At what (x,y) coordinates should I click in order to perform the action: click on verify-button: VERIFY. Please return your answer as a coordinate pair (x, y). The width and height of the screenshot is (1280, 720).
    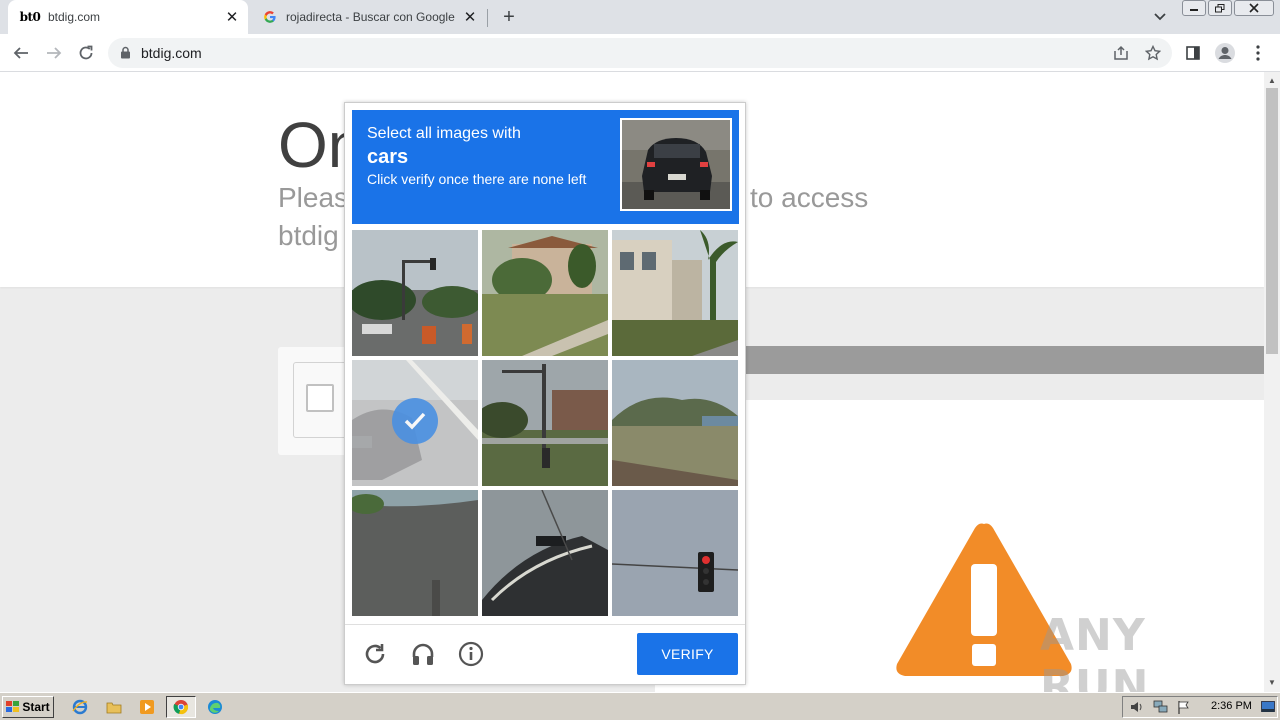
    Looking at the image, I should click on (687, 654).